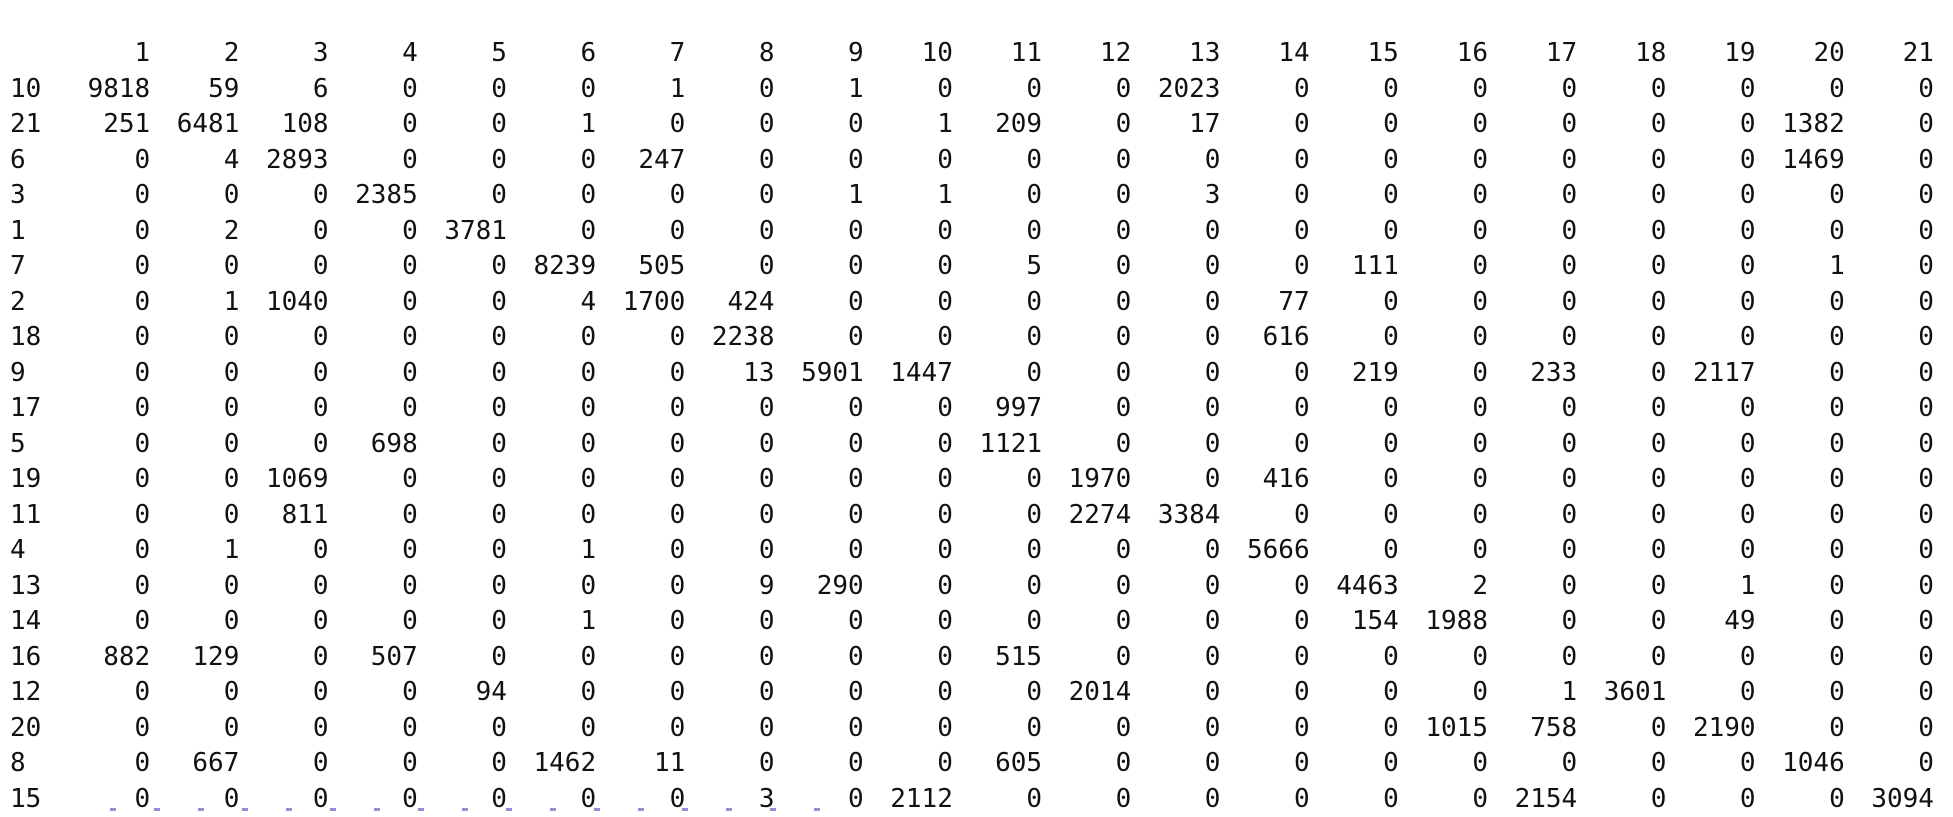 The height and width of the screenshot is (817, 1953). Describe the element at coordinates (1264, 338) in the screenshot. I see `matrix-cell: 616` at that location.